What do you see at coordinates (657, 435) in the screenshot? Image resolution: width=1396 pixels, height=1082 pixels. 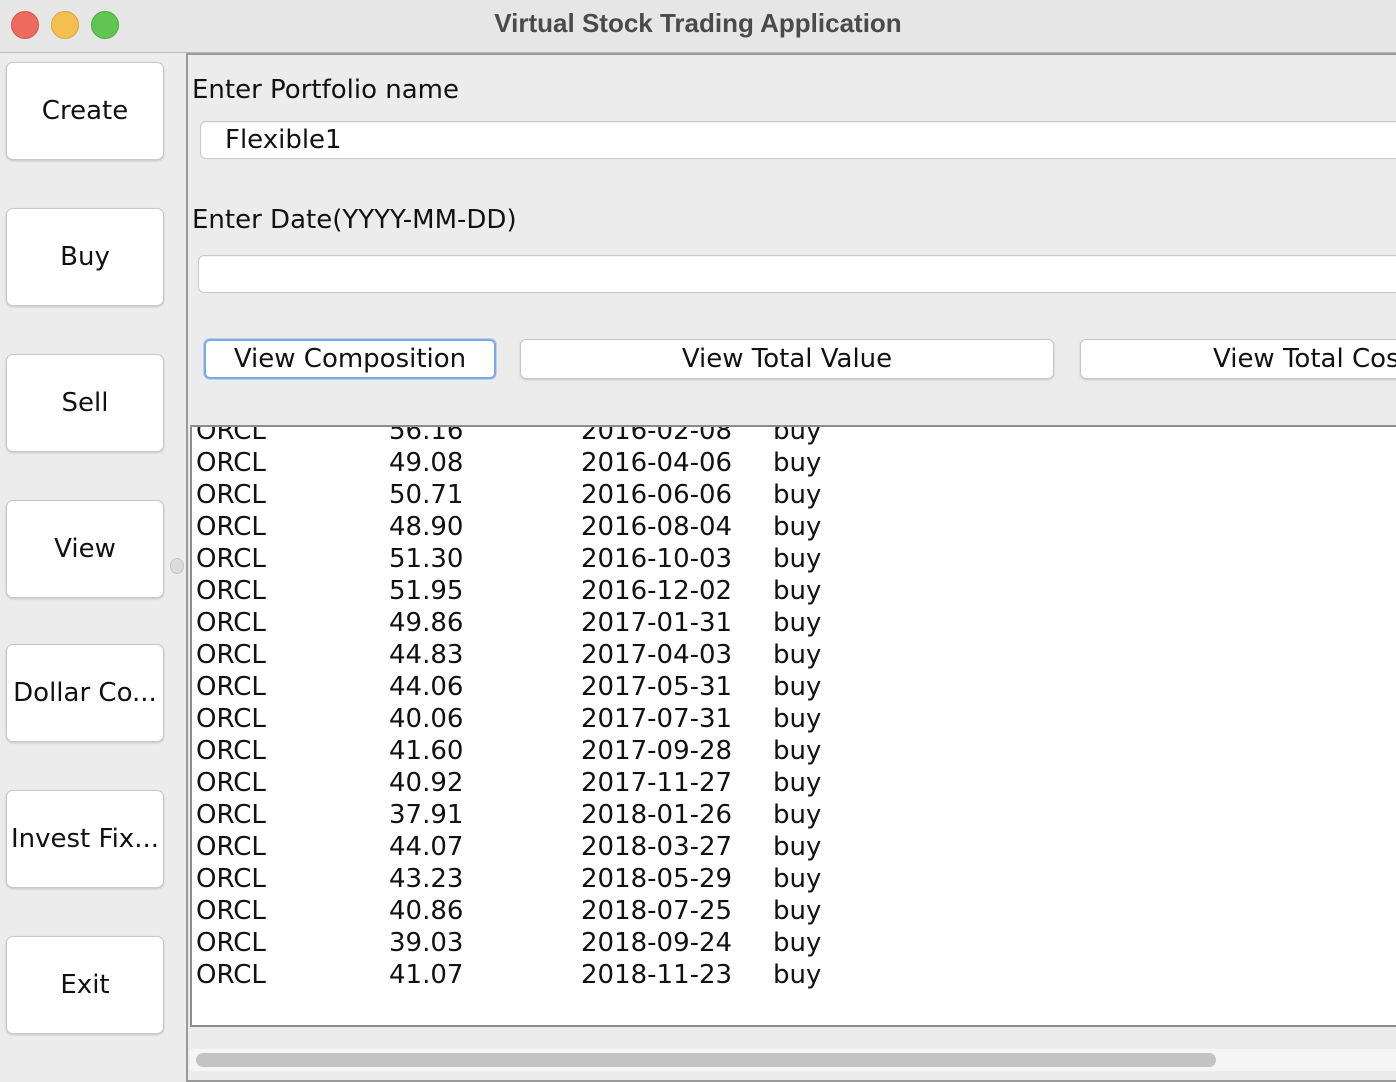 I see `date-cell: 2016-02-08` at bounding box center [657, 435].